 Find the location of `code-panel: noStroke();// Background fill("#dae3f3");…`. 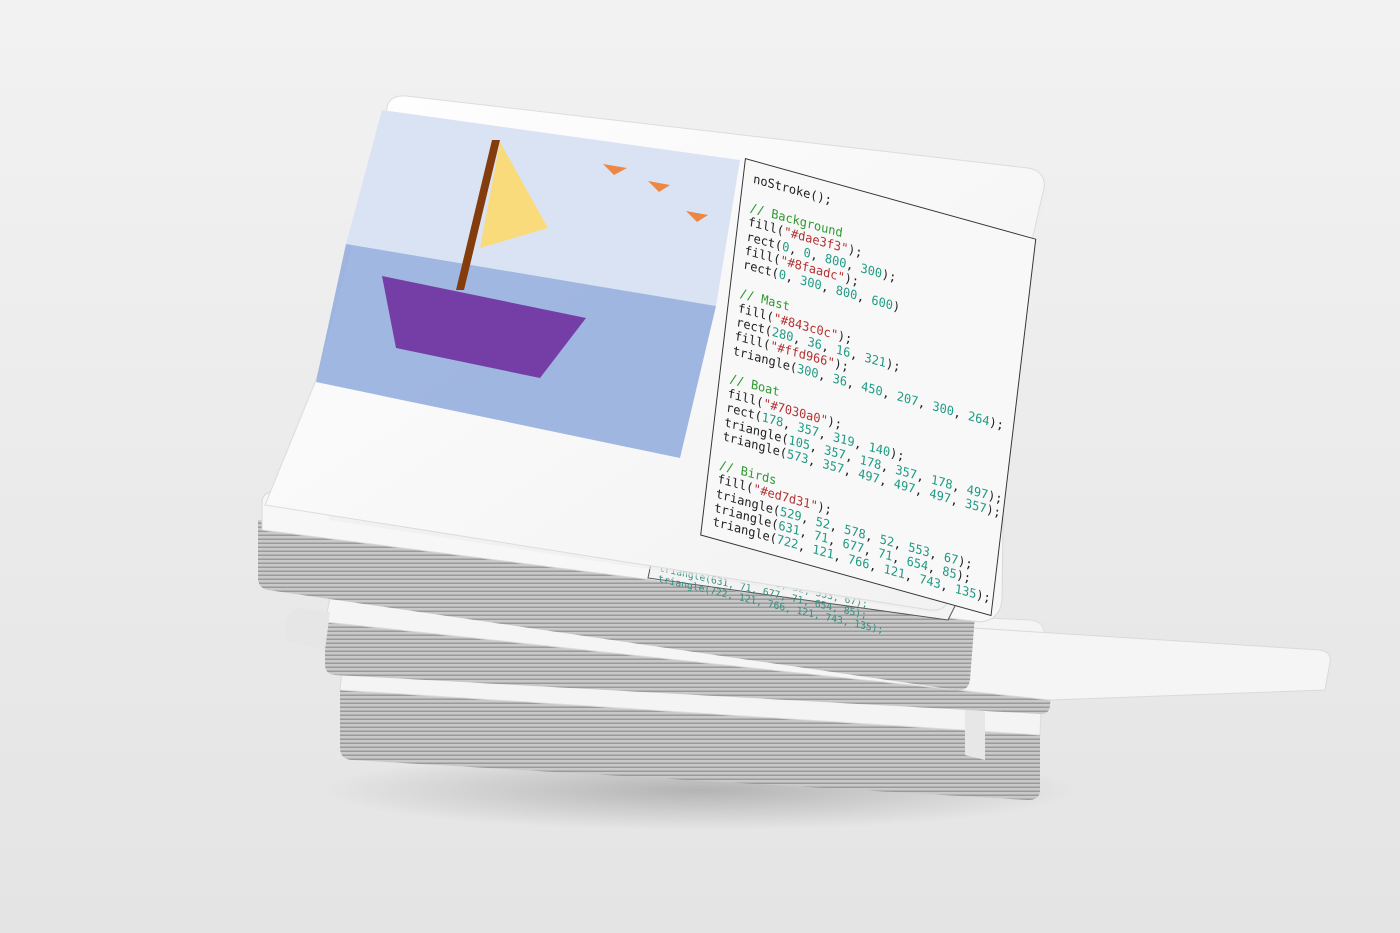

code-panel: noStroke();// Background fill("#dae3f3");… is located at coordinates (868, 387).